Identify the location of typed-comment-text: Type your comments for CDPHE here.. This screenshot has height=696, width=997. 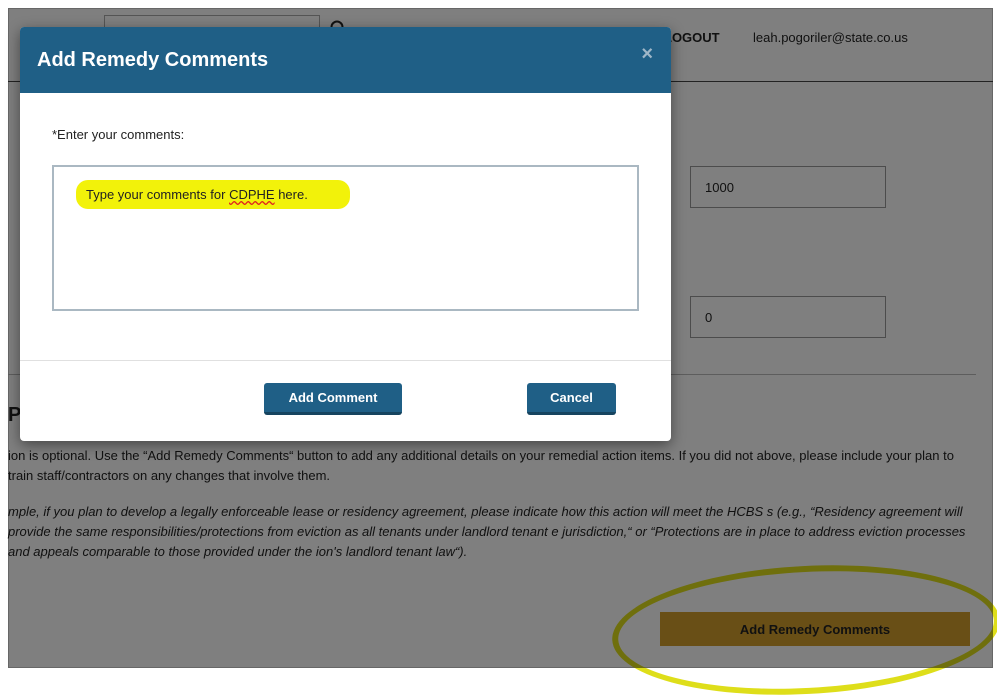
(213, 194).